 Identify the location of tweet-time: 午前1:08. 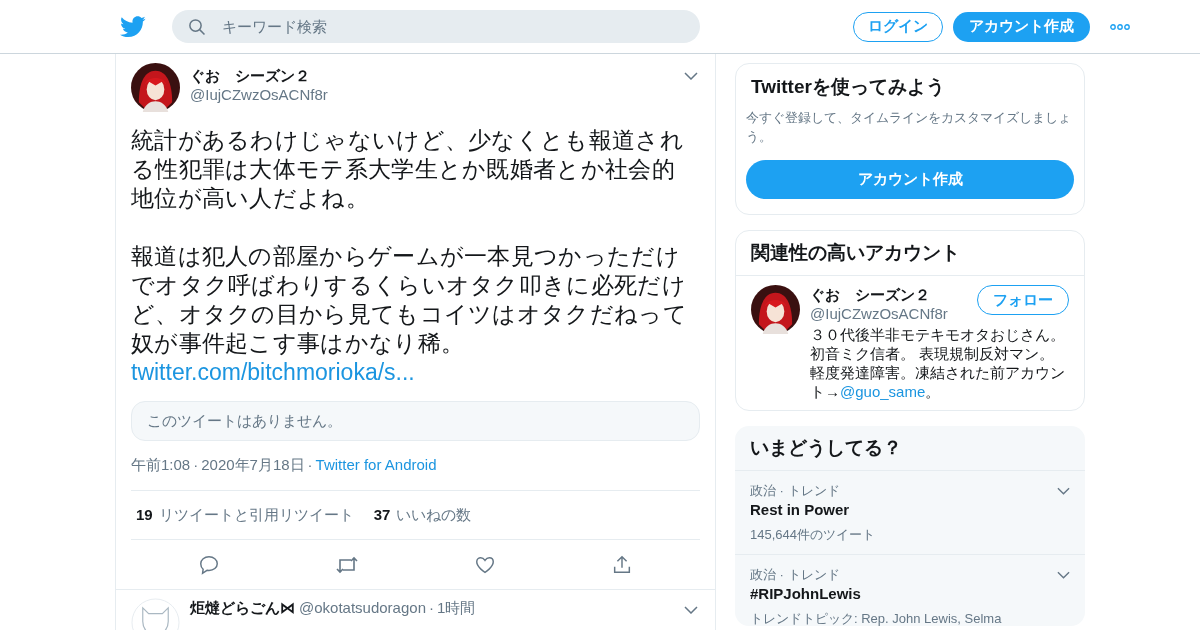
(161, 464).